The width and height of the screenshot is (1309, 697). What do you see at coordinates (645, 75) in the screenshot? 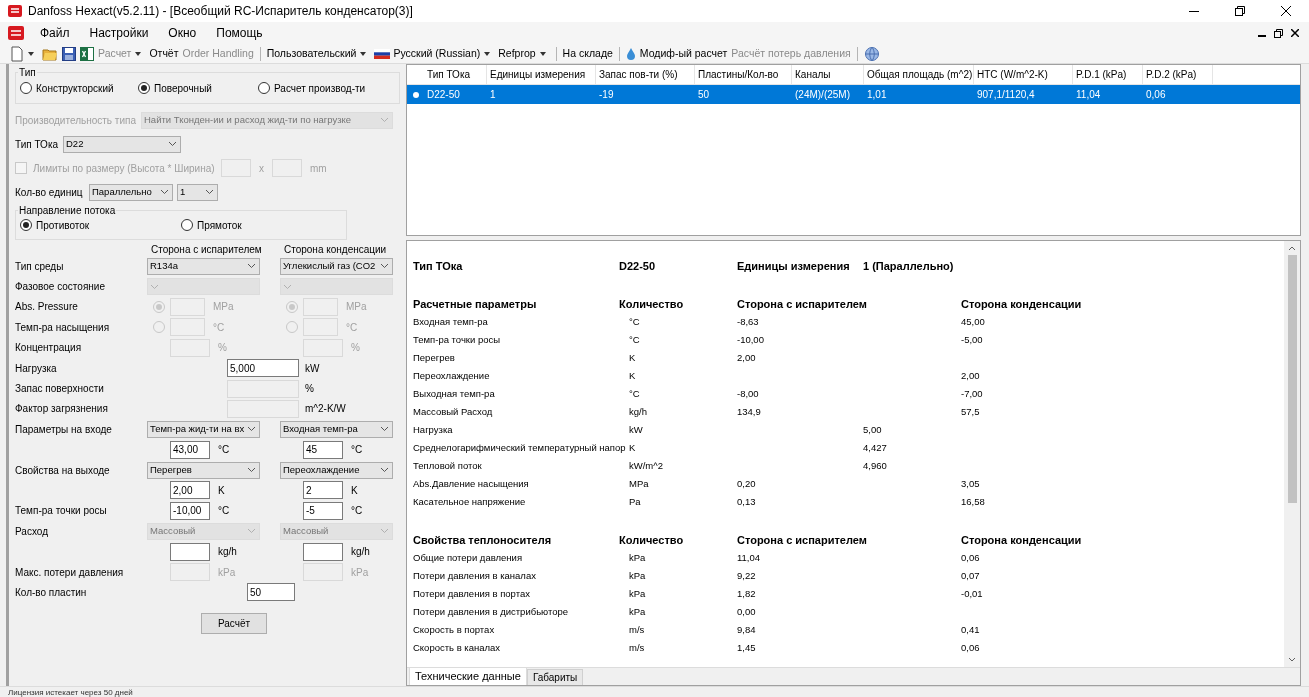
I see `column-header: Запас пов-ти (%)` at bounding box center [645, 75].